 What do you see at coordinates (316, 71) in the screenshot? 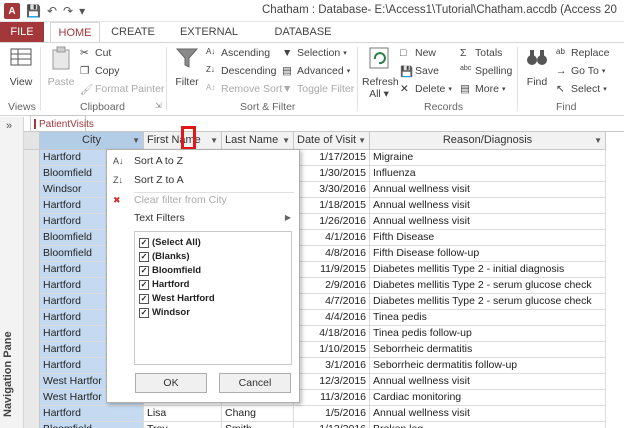
I see `advanced-button: ▤ Advanced ▾` at bounding box center [316, 71].